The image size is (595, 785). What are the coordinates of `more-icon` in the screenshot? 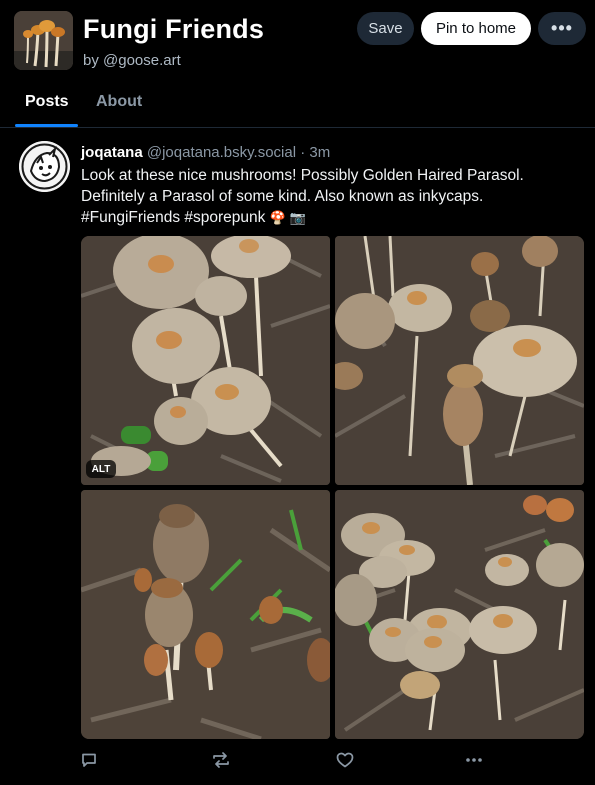 It's located at (474, 762).